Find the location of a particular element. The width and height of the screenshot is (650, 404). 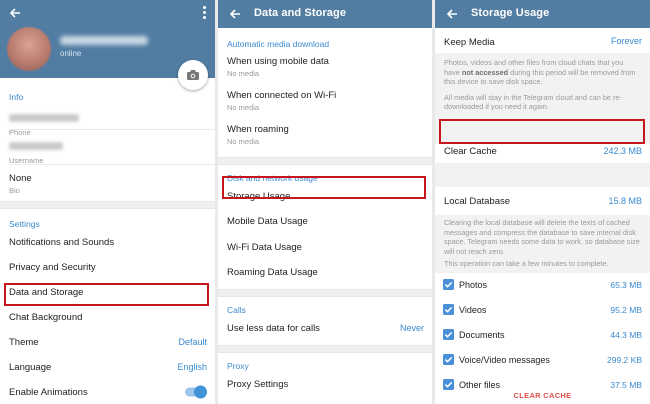

proxy-settings-row: Proxy Settings is located at coordinates (325, 383).